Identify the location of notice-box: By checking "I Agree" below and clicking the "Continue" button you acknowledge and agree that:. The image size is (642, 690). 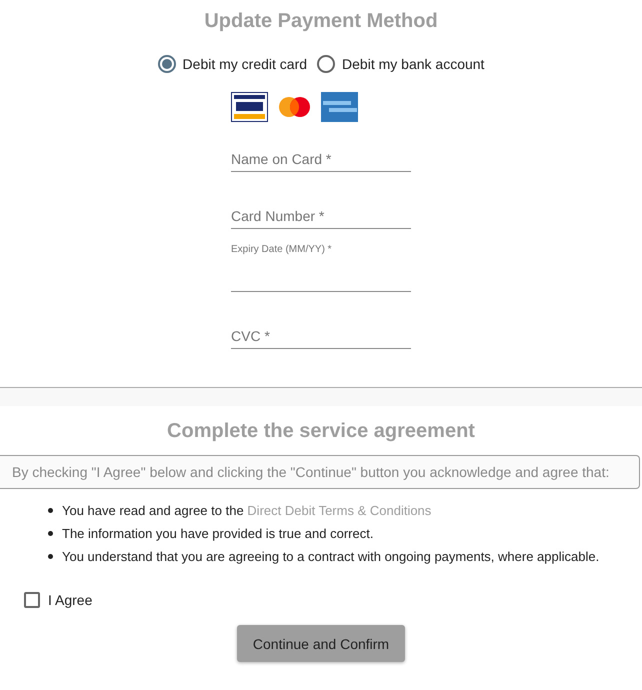
(320, 472).